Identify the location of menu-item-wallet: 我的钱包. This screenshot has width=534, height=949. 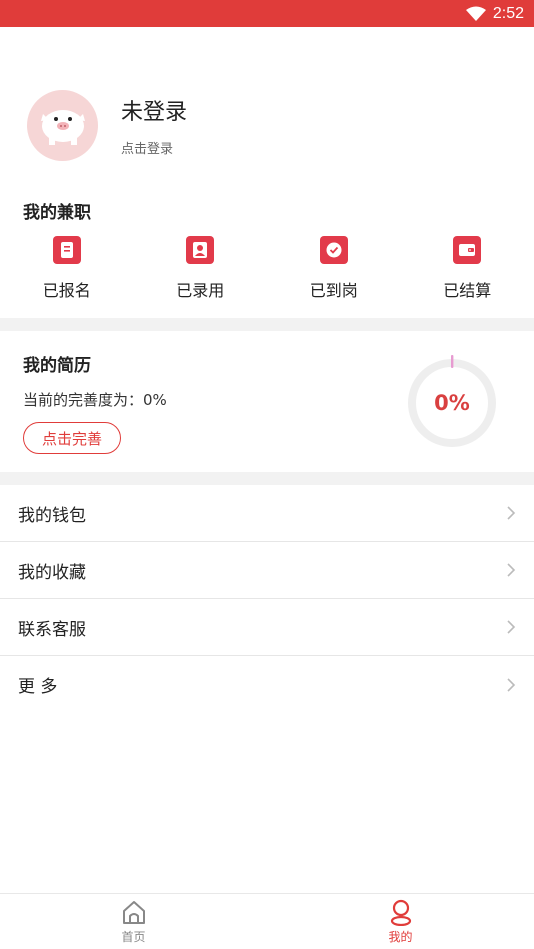
(267, 513).